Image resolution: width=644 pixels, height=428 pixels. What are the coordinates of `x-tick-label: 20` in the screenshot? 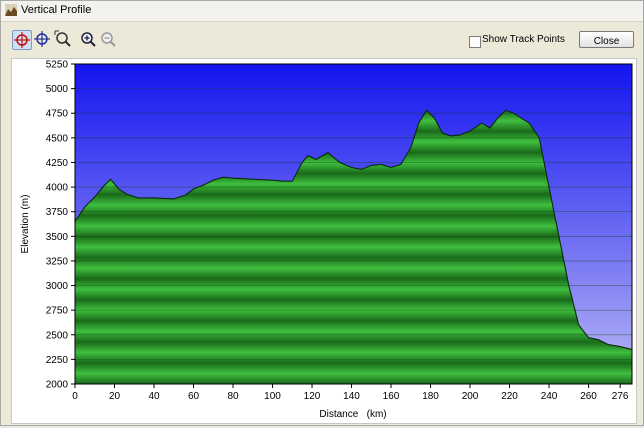 It's located at (115, 396).